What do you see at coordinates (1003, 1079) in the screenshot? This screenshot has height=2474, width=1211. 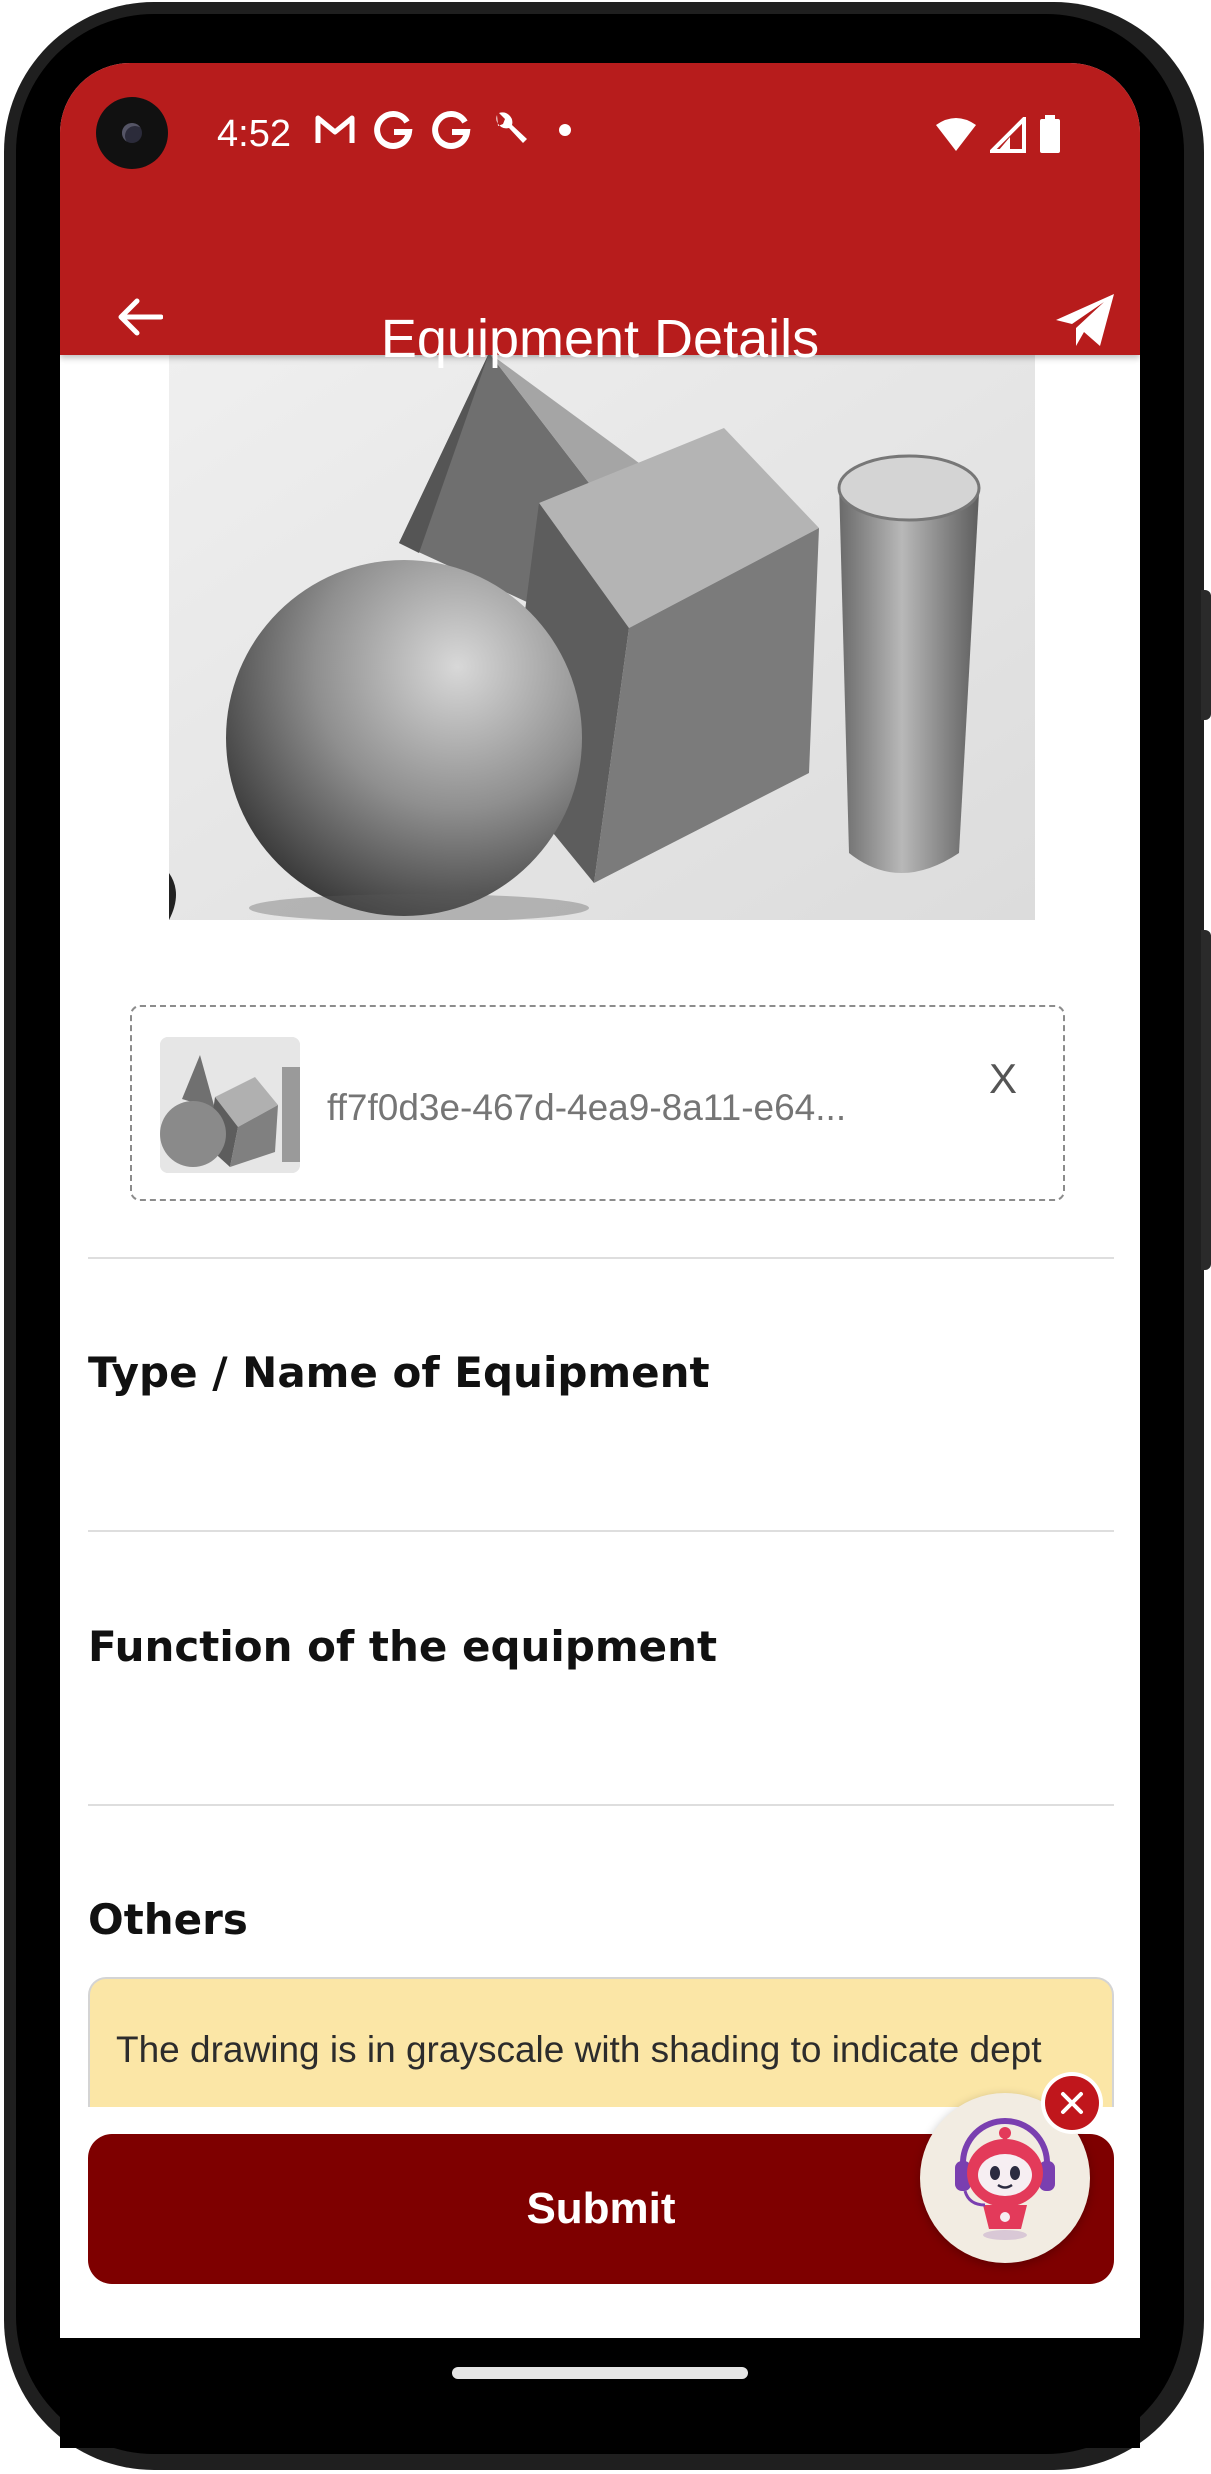 I see `remove-attachment-button: X` at bounding box center [1003, 1079].